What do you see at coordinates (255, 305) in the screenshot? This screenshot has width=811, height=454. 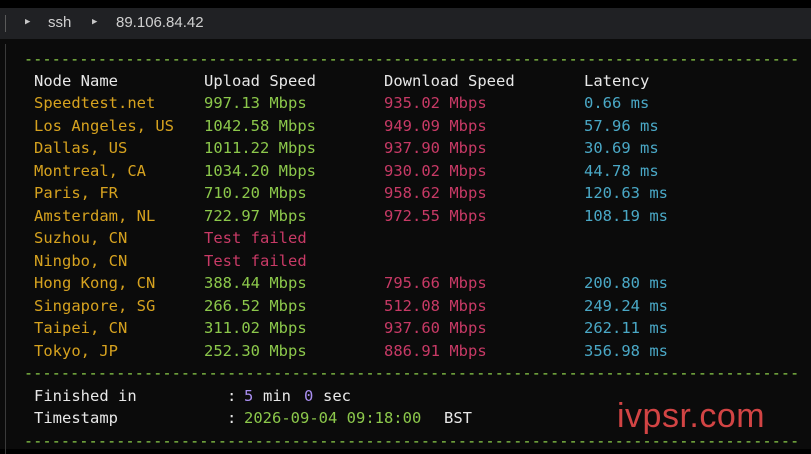 I see `upload-speed-cell: 266.52 Mbps` at bounding box center [255, 305].